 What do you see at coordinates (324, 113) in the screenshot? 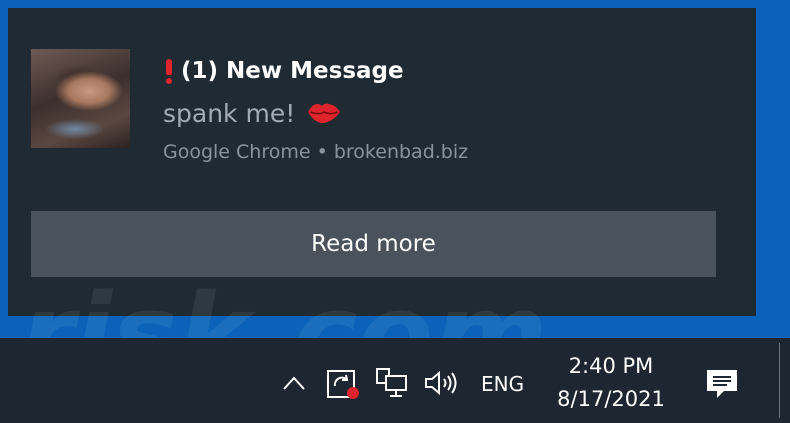
I see `kiss-lips-icon` at bounding box center [324, 113].